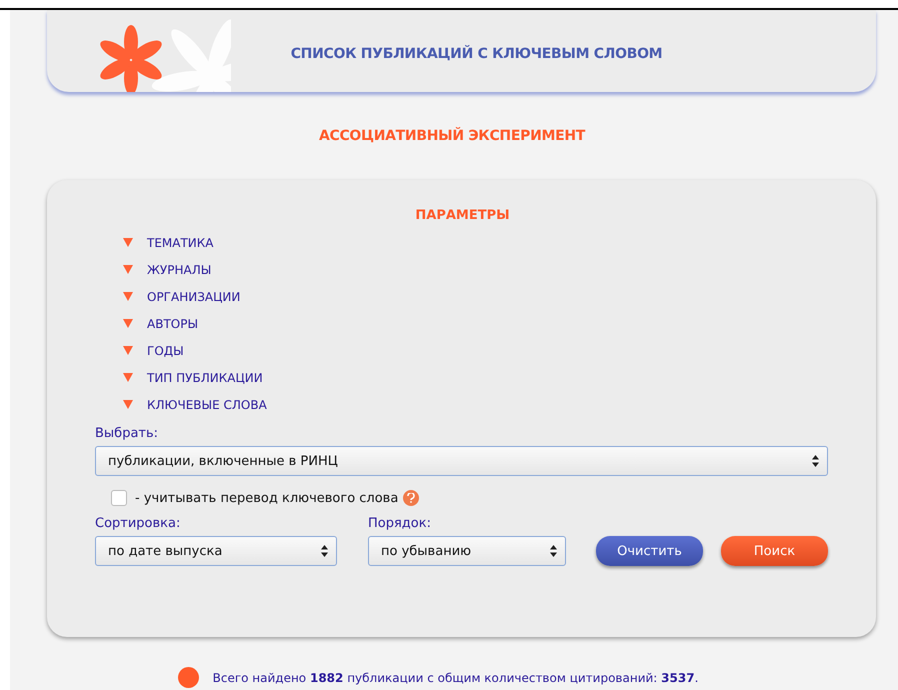  What do you see at coordinates (467, 551) in the screenshot?
I see `order-select: по убыванию` at bounding box center [467, 551].